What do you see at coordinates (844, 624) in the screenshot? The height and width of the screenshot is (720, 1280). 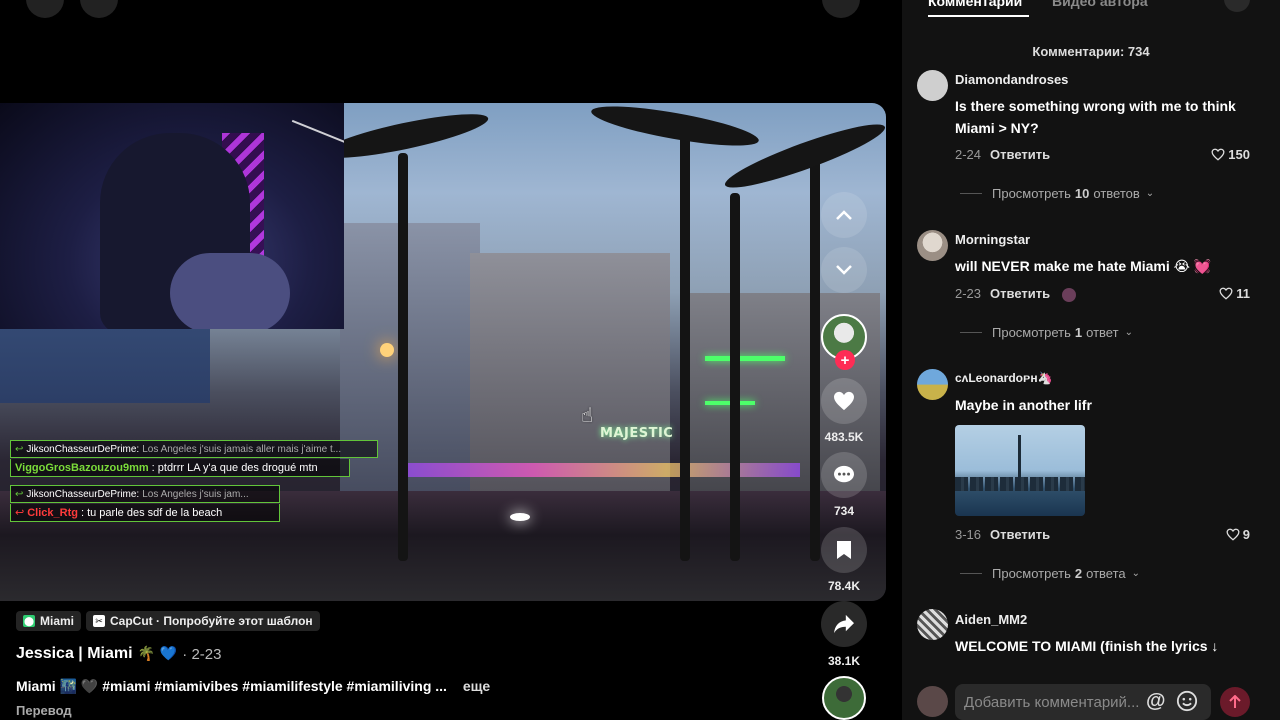 I see `share-button` at bounding box center [844, 624].